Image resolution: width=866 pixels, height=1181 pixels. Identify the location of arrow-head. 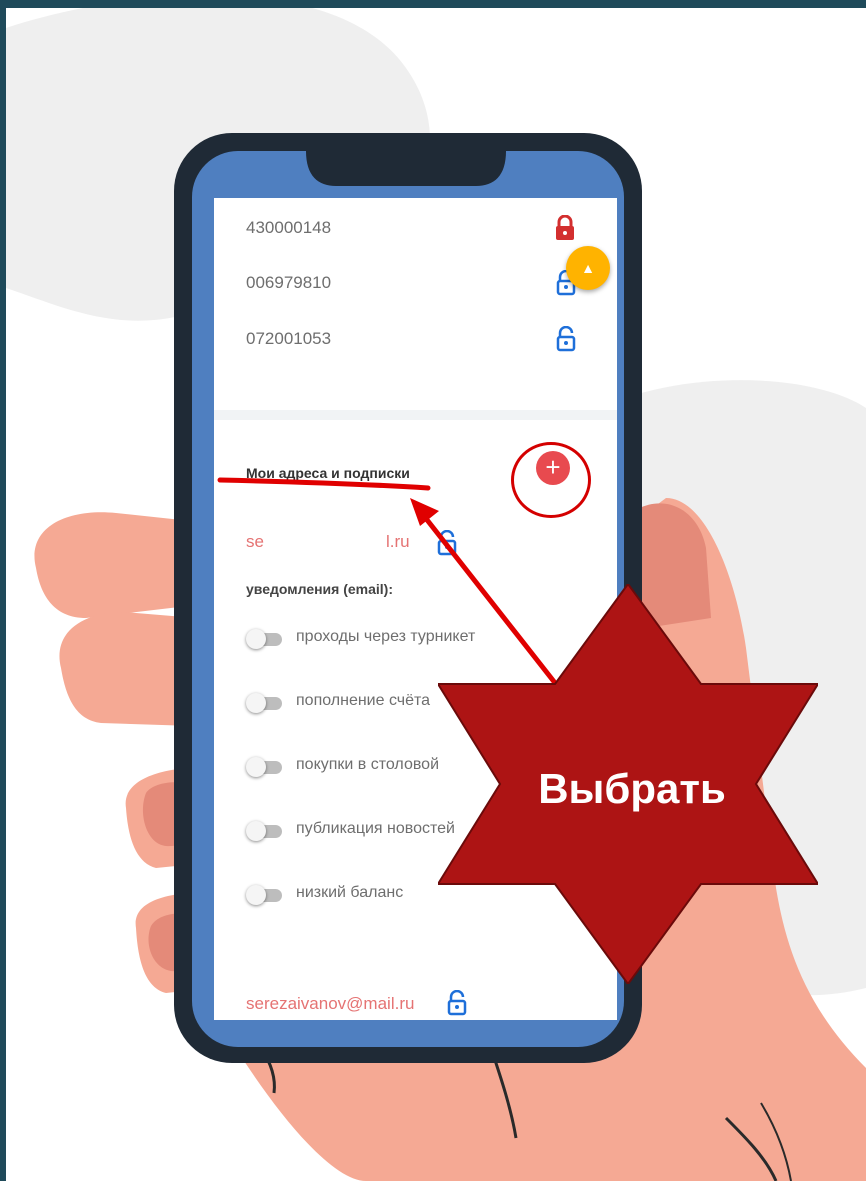
(424, 512).